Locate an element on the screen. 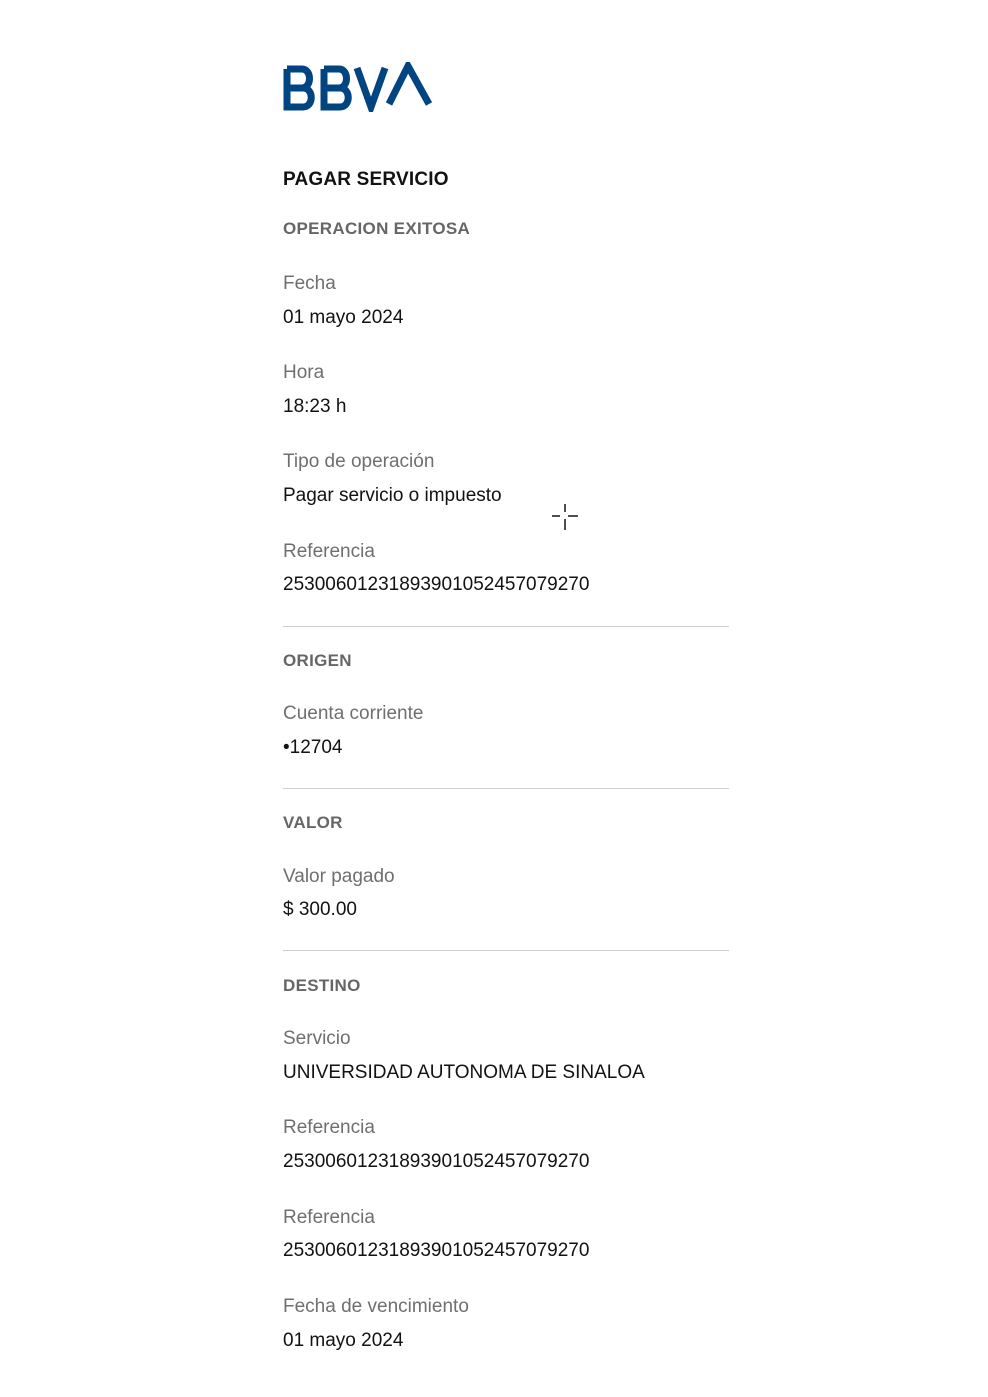 This screenshot has height=1397, width=988. section-amount-title: VALOR is located at coordinates (313, 822).